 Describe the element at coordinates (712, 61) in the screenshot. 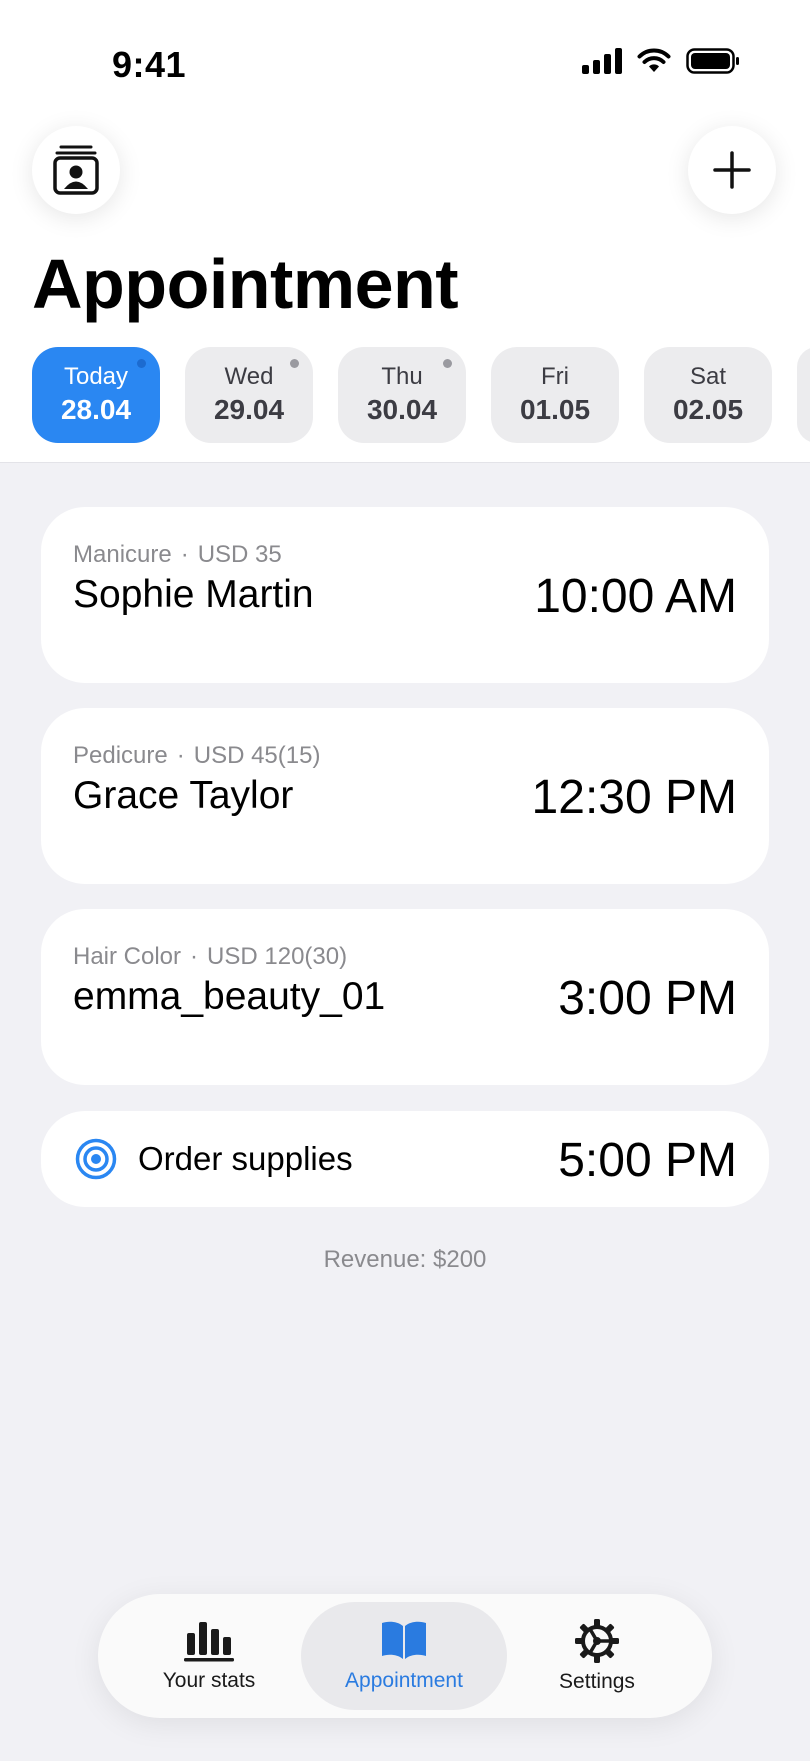

I see `battery-icon` at that location.